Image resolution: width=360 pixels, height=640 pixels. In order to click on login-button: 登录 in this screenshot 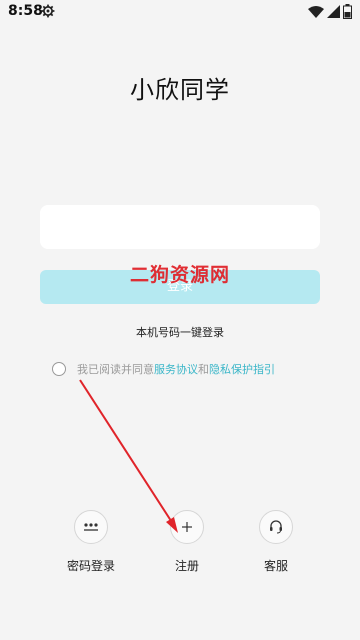, I will do `click(180, 287)`.